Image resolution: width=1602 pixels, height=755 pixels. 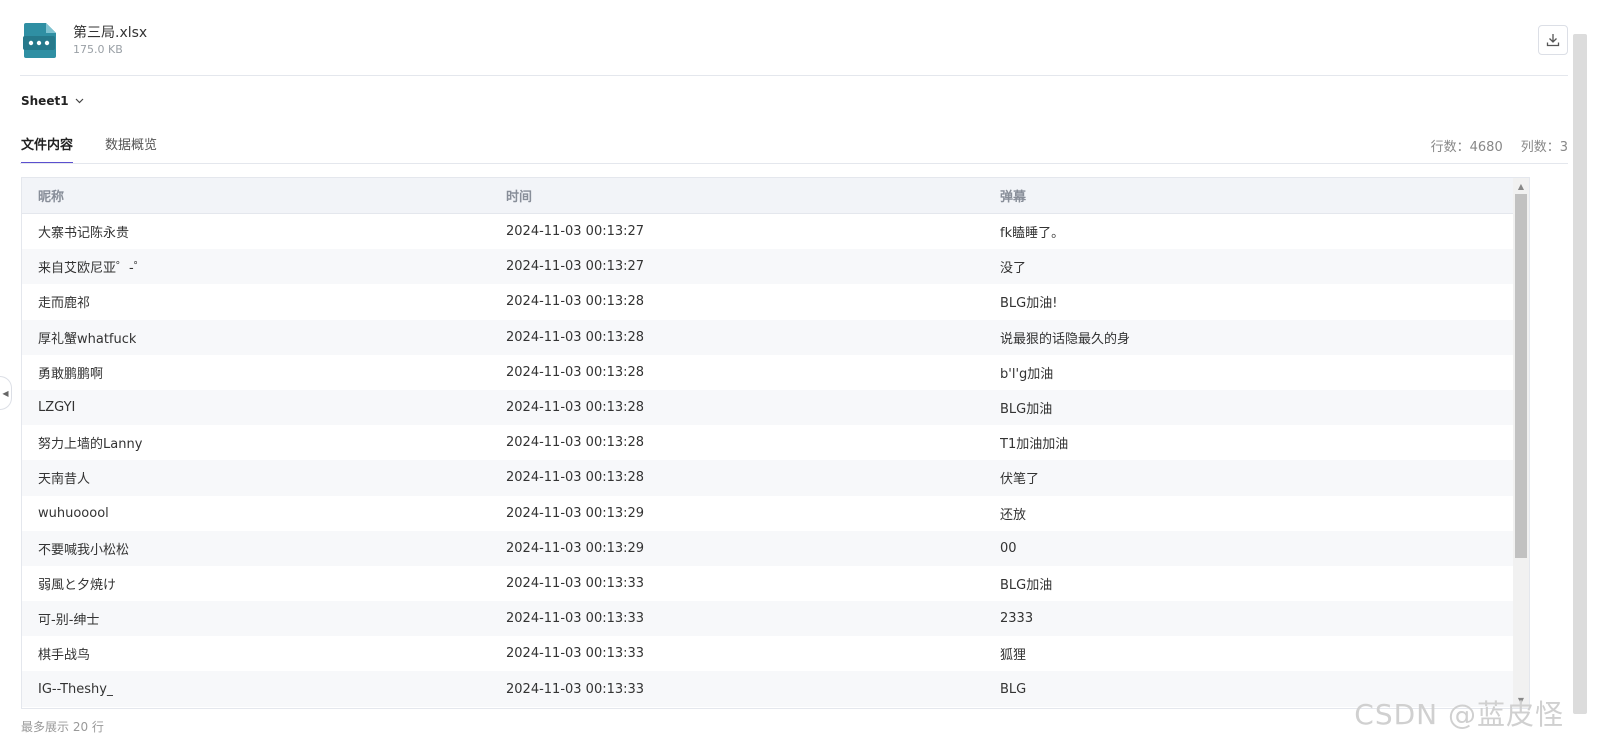 I want to click on tab-data-overview: 数据概览, so click(x=131, y=149).